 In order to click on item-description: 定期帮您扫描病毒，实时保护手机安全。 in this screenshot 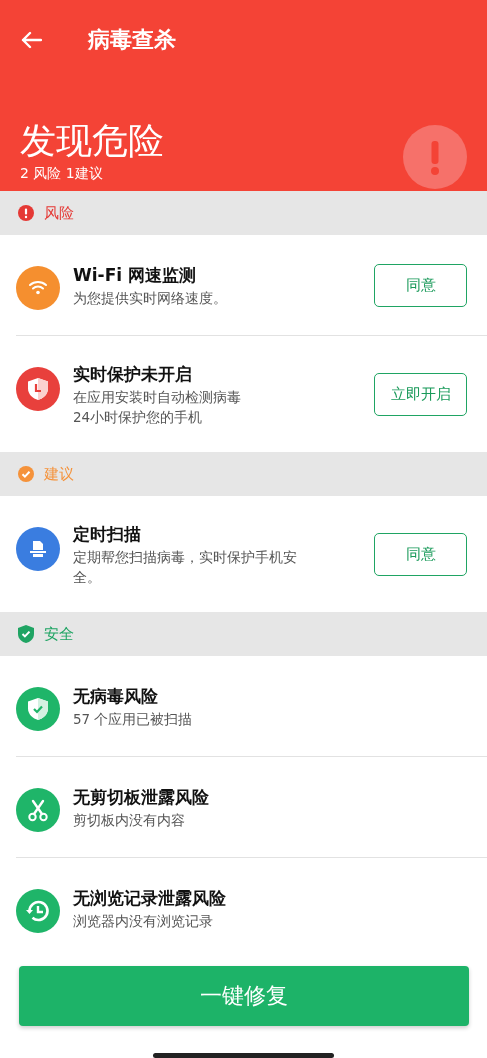, I will do `click(185, 567)`.